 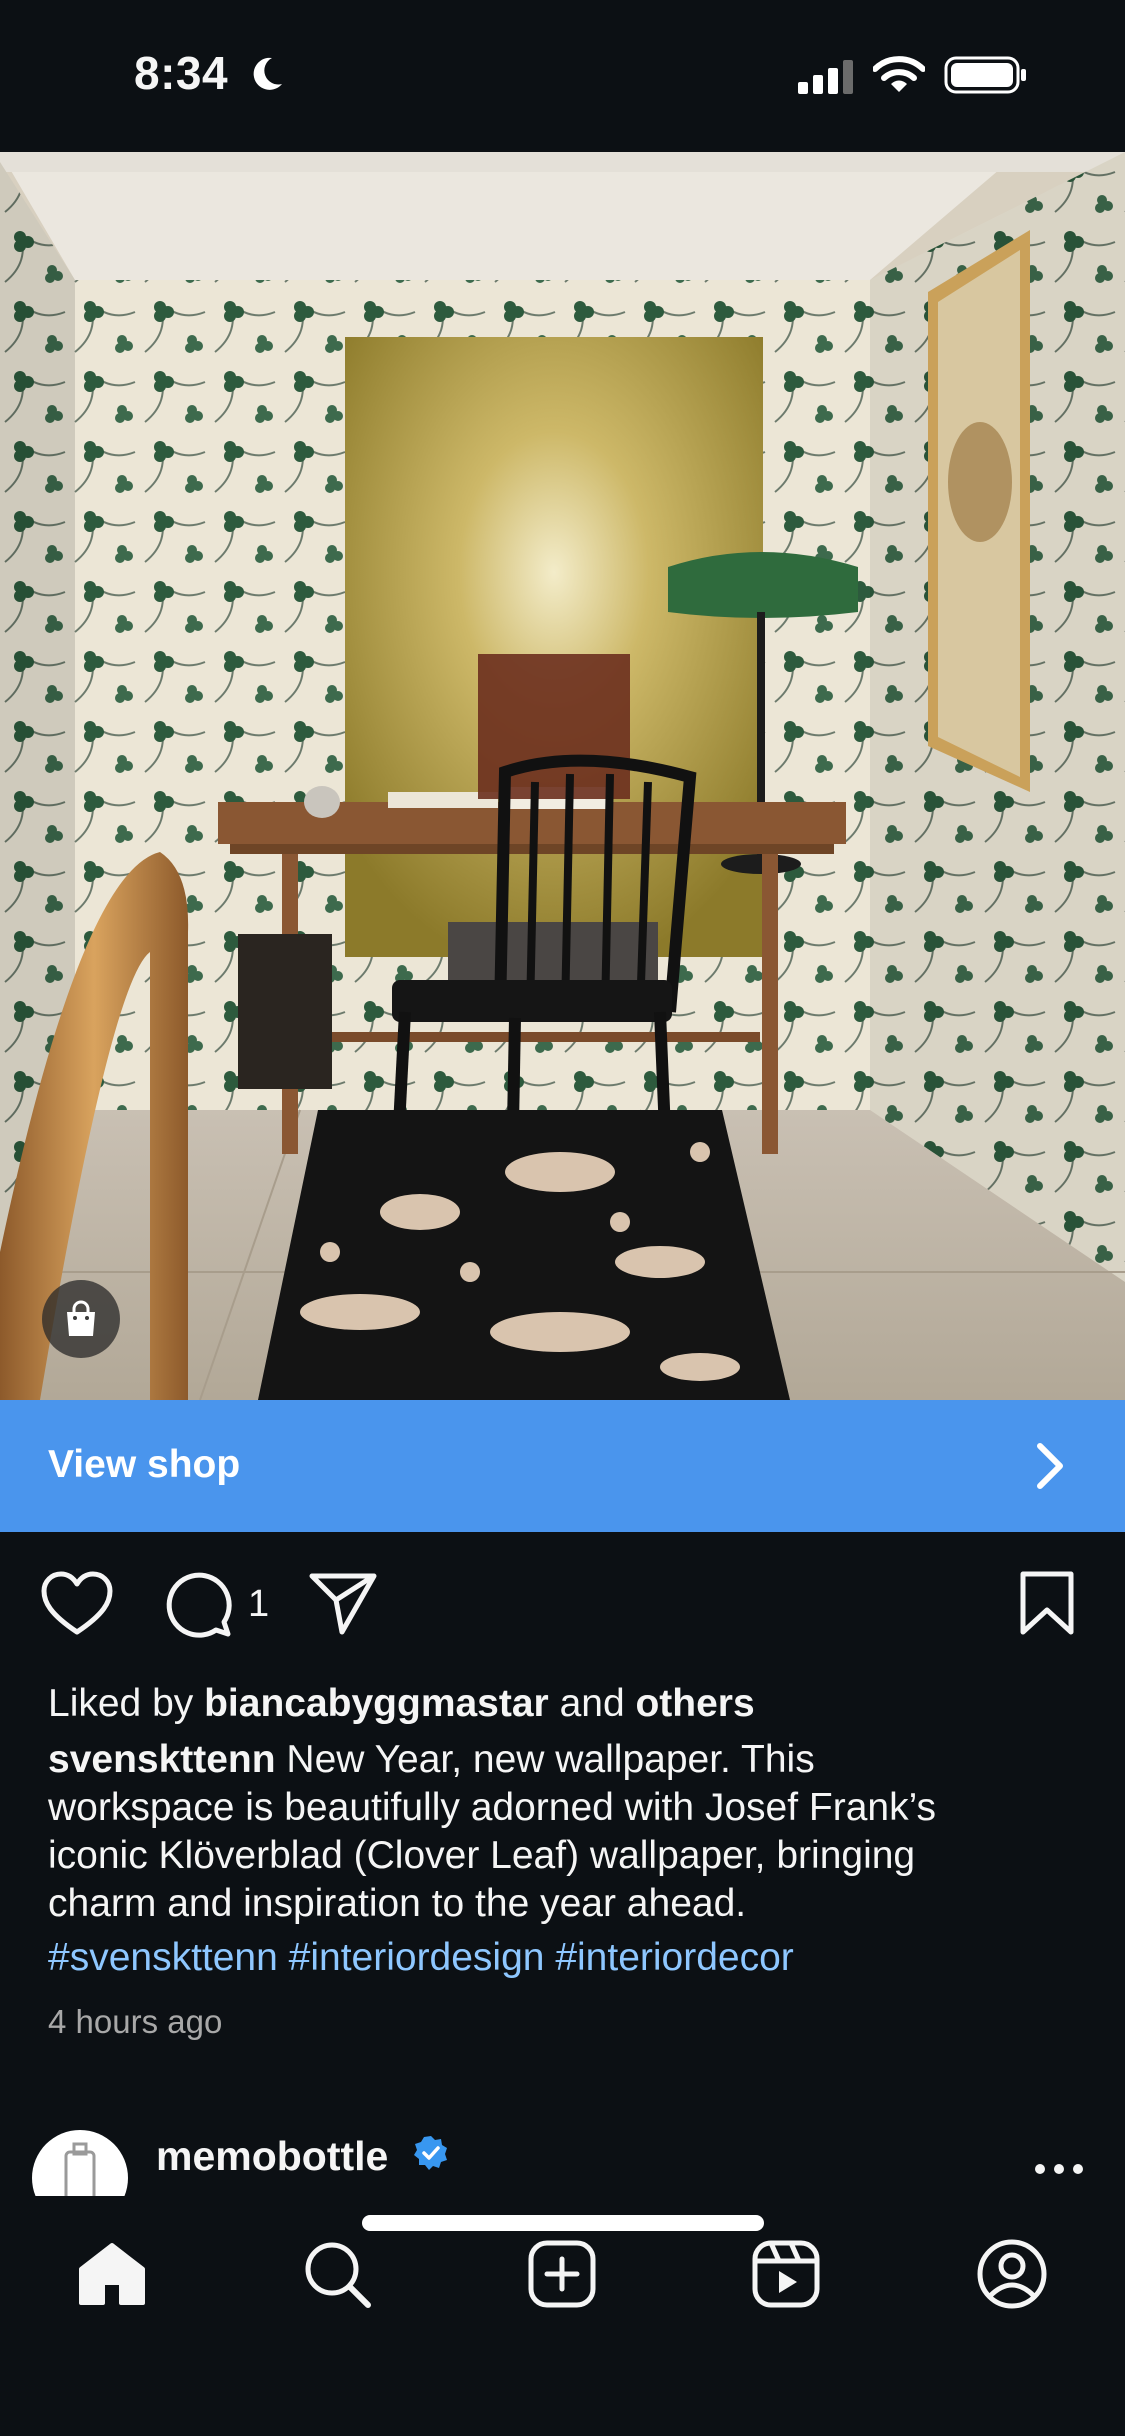 I want to click on liked-by-username: biancabyggmastar, so click(x=376, y=1703).